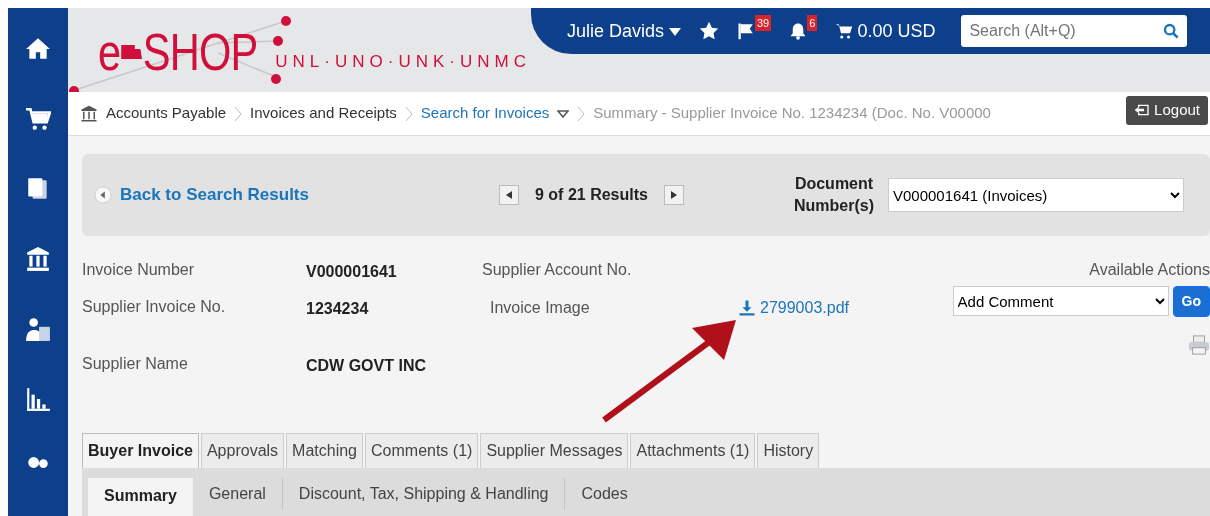 The width and height of the screenshot is (1210, 516). Describe the element at coordinates (352, 272) in the screenshot. I see `field-value: V000001641` at that location.